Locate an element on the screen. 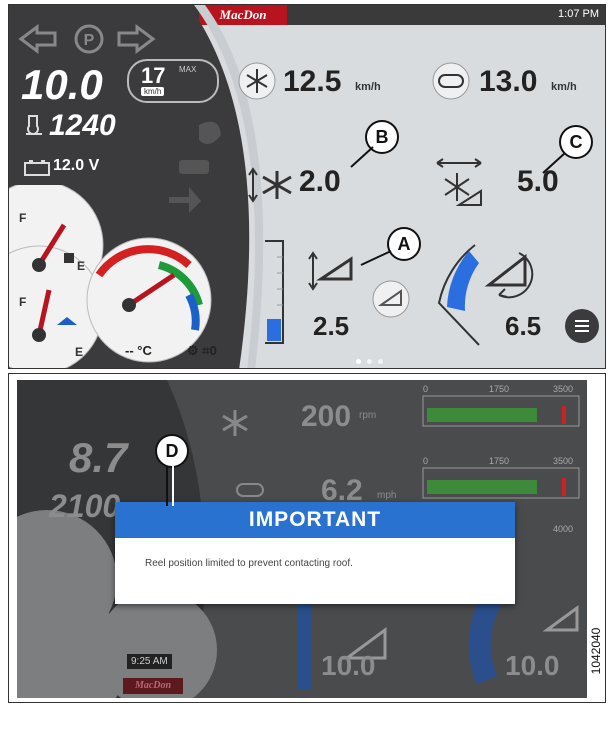 Image resolution: width=616 pixels, height=734 pixels. figure-id-wrapper: 1042040 is located at coordinates (596, 651).